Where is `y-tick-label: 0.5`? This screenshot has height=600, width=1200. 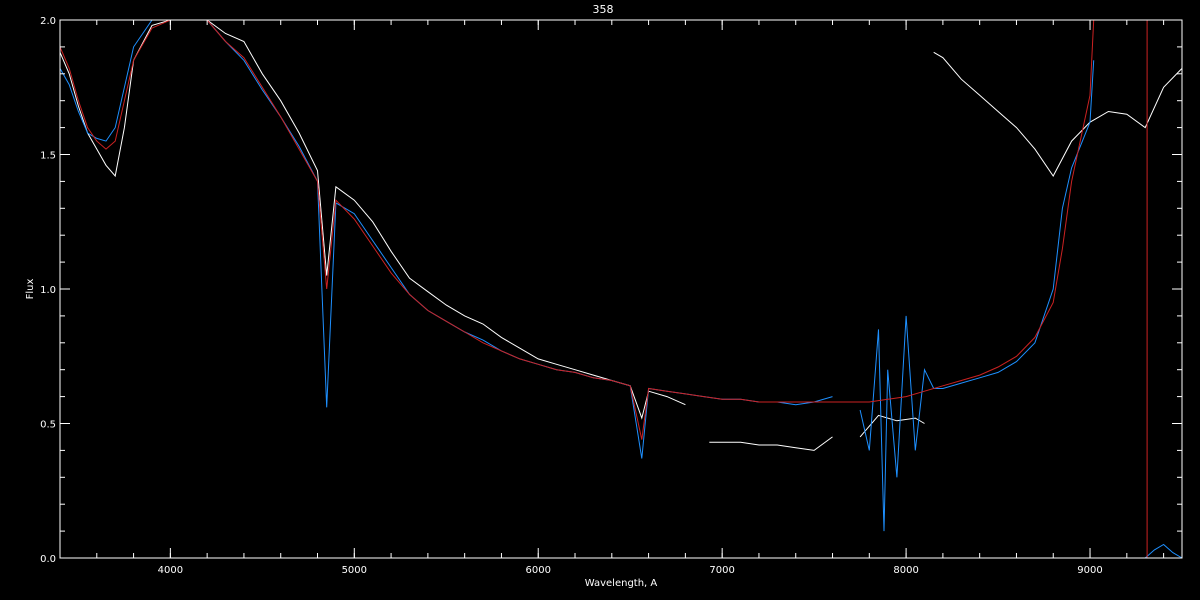
y-tick-label: 0.5 is located at coordinates (48, 425).